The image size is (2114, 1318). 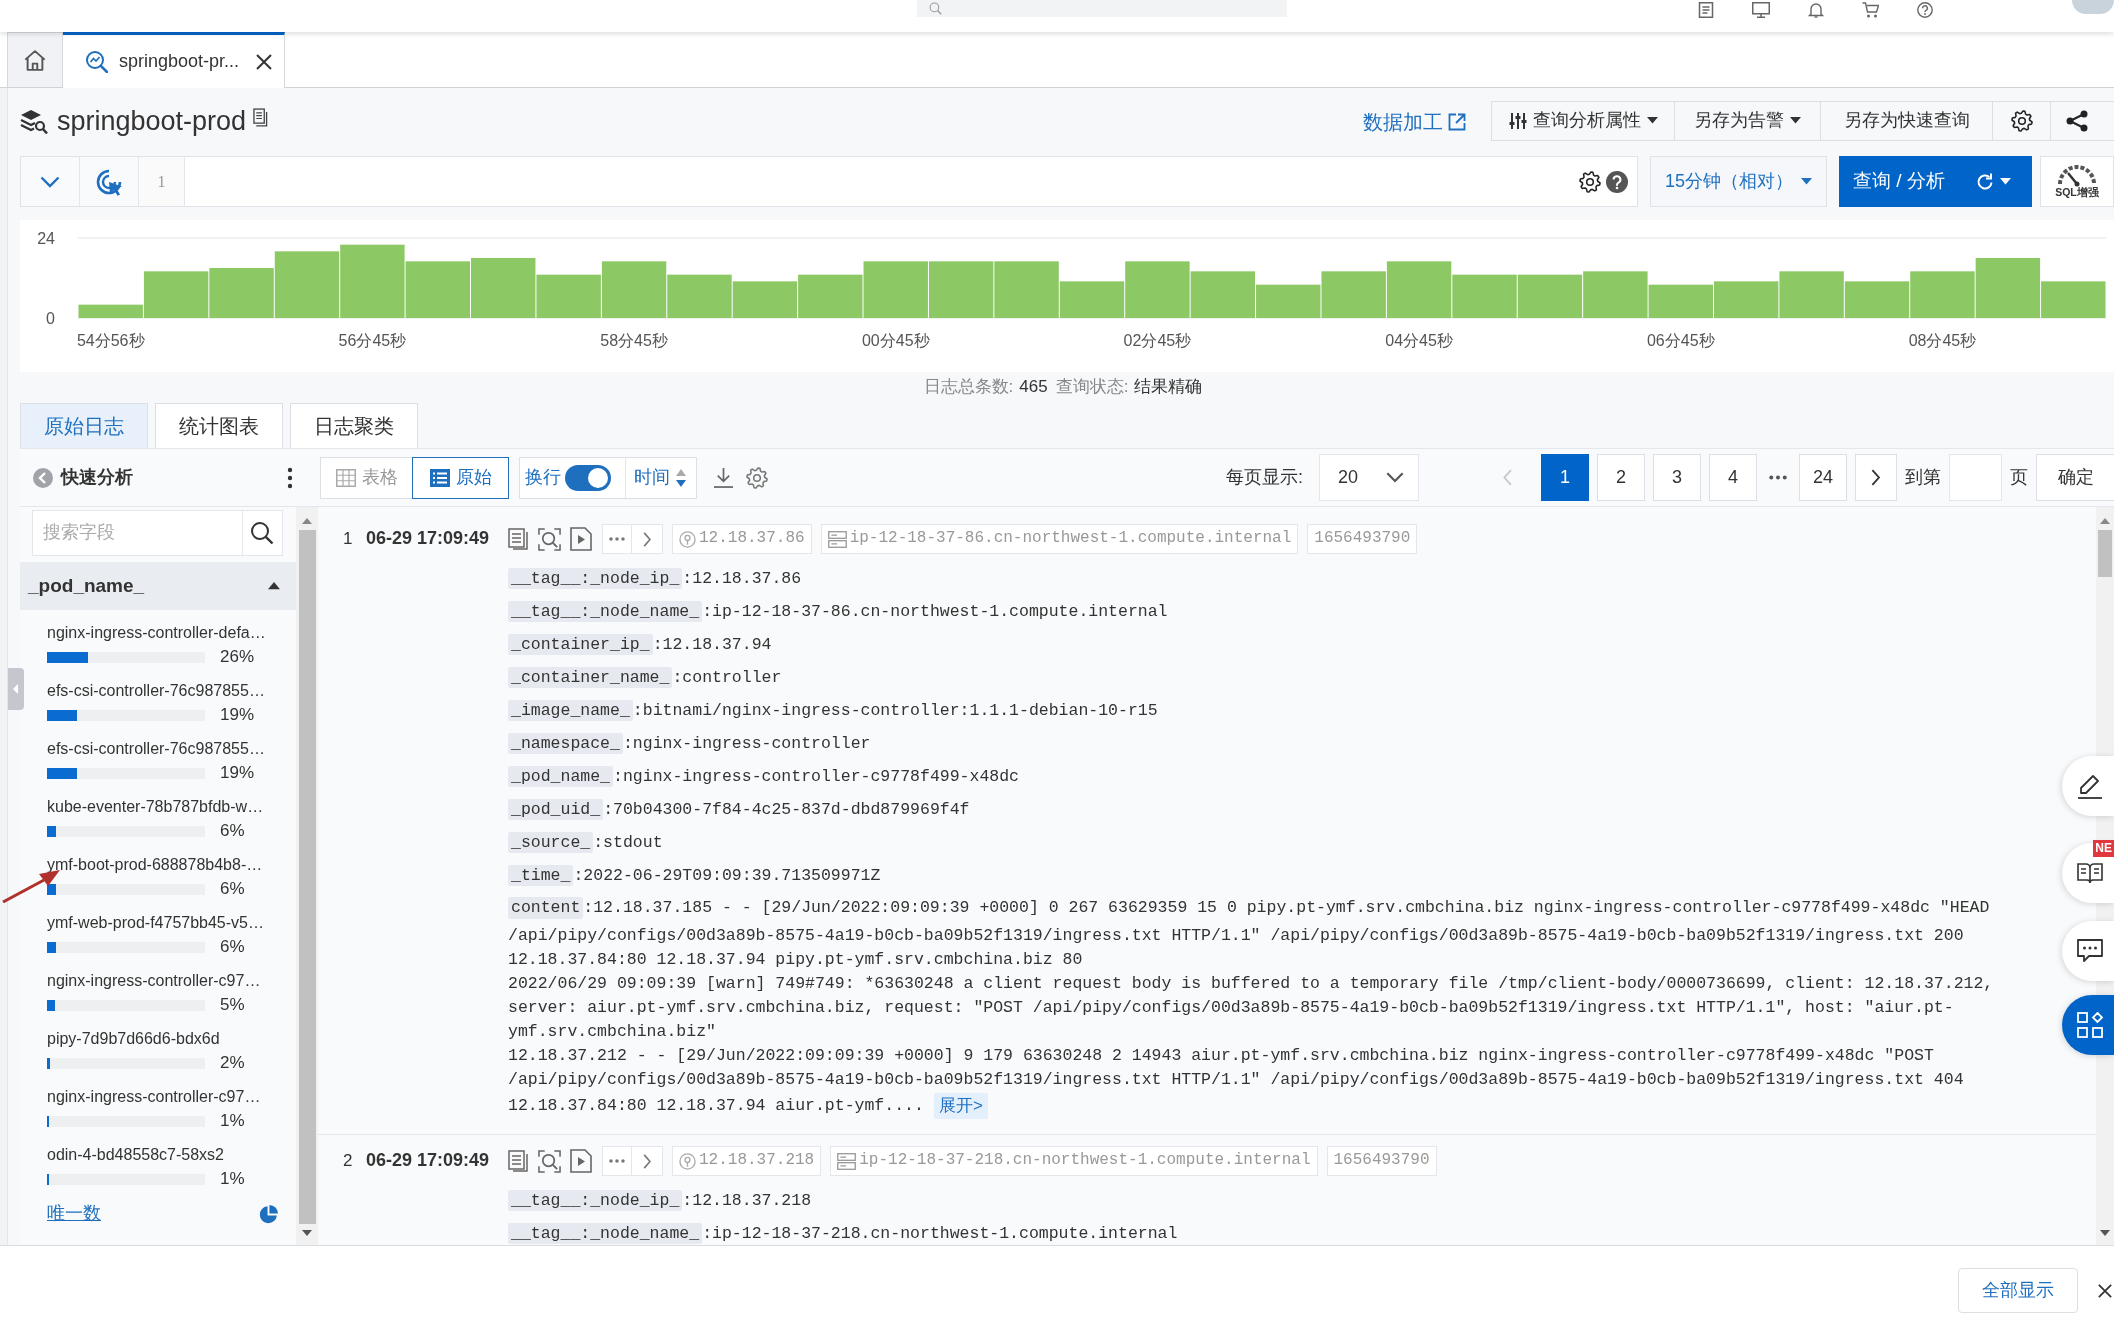 I want to click on copy-icon, so click(x=261, y=117).